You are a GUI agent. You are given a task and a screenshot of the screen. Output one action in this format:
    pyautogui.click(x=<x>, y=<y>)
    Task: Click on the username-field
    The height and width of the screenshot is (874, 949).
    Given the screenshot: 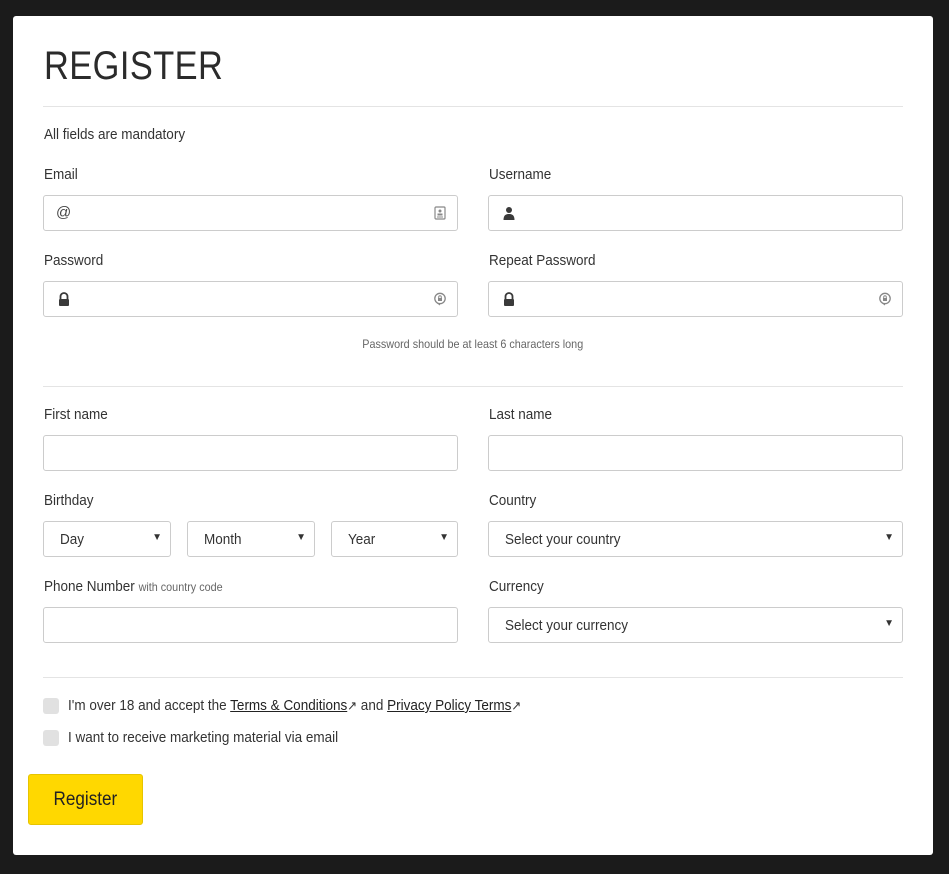 What is the action you would take?
    pyautogui.click(x=695, y=213)
    